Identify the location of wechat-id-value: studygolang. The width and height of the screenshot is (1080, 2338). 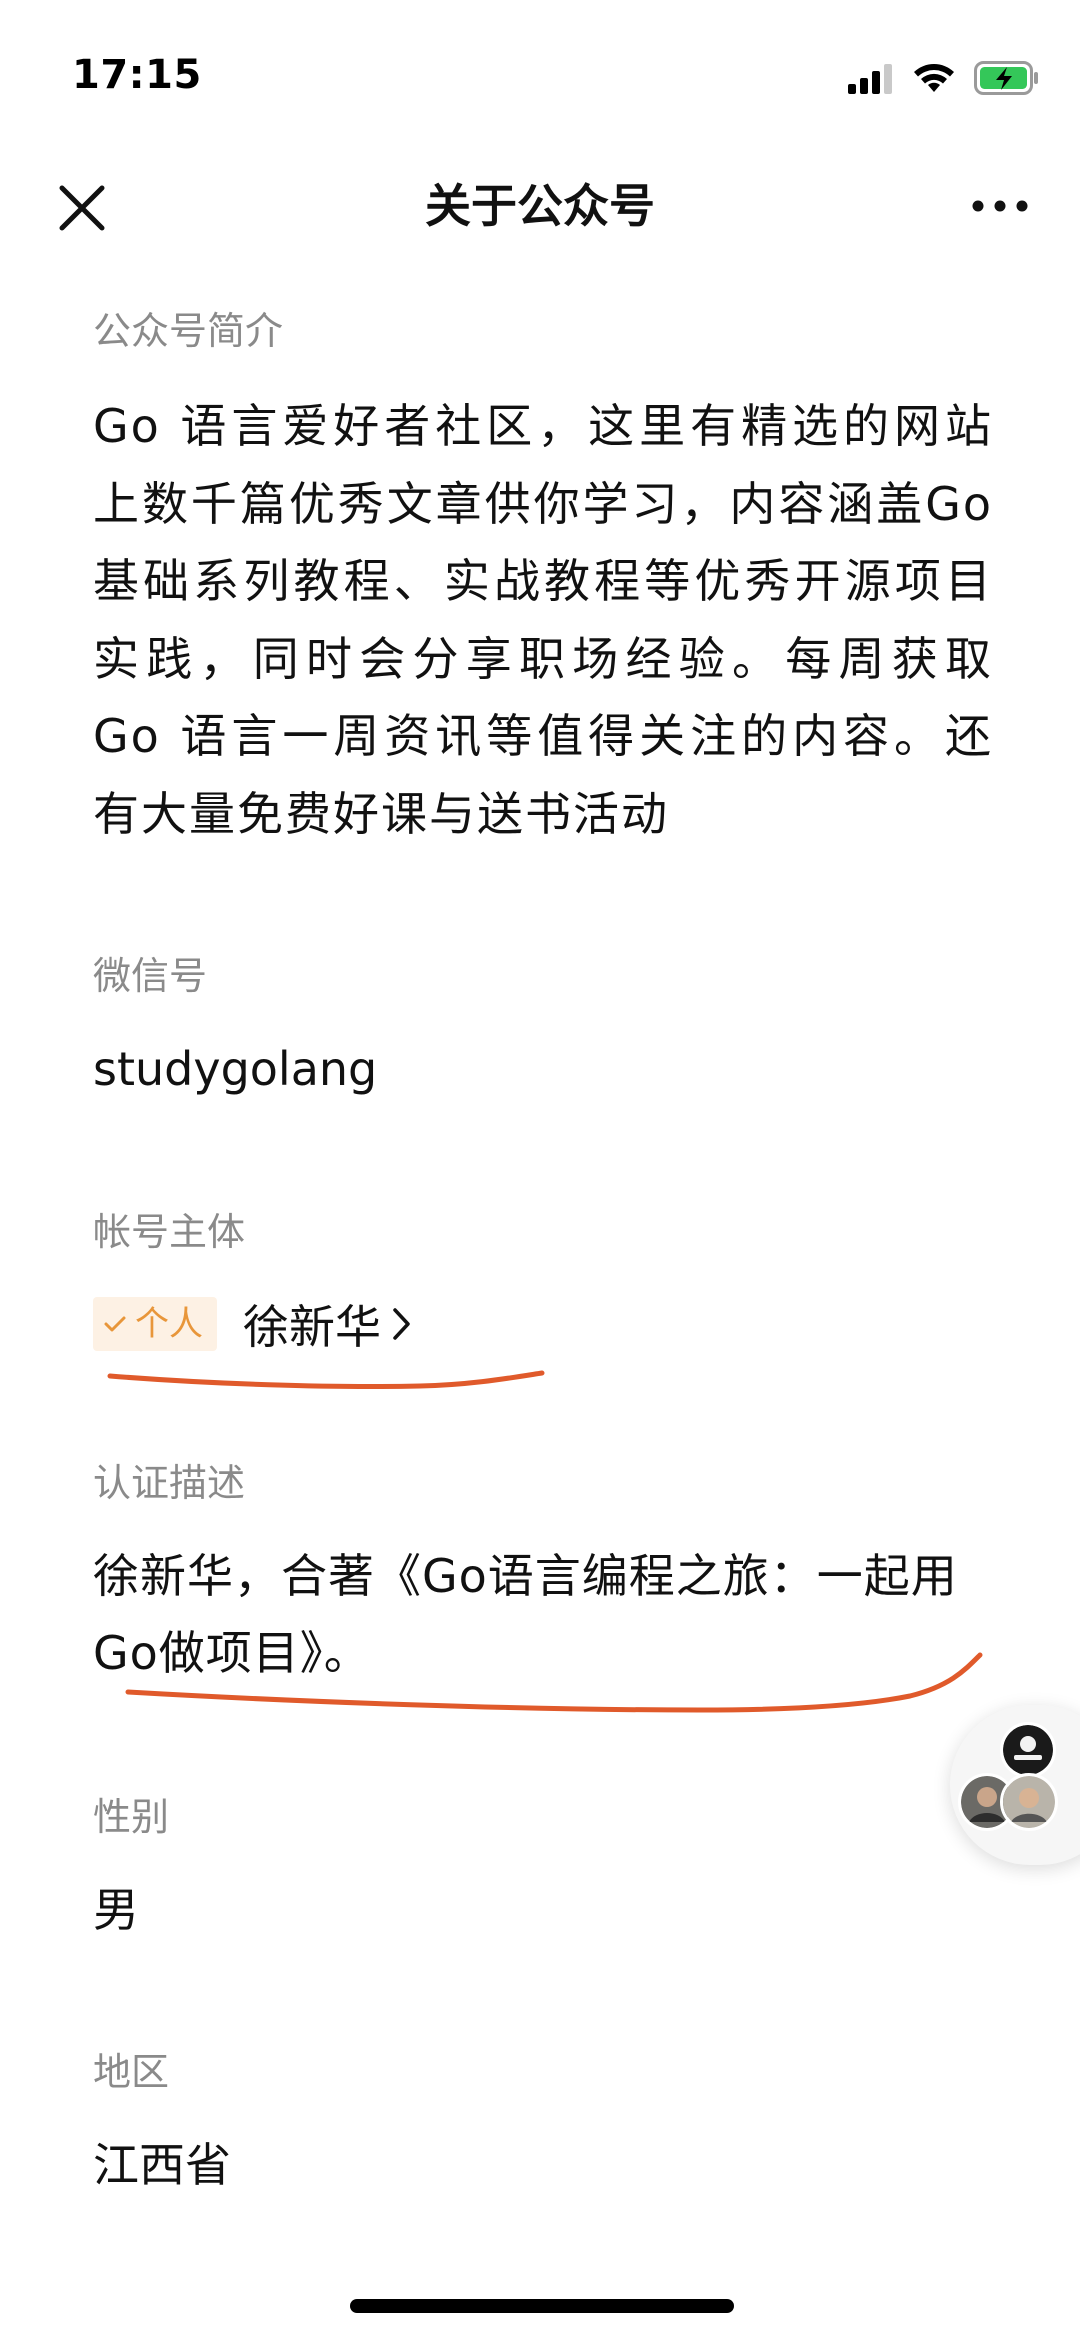
(235, 1069).